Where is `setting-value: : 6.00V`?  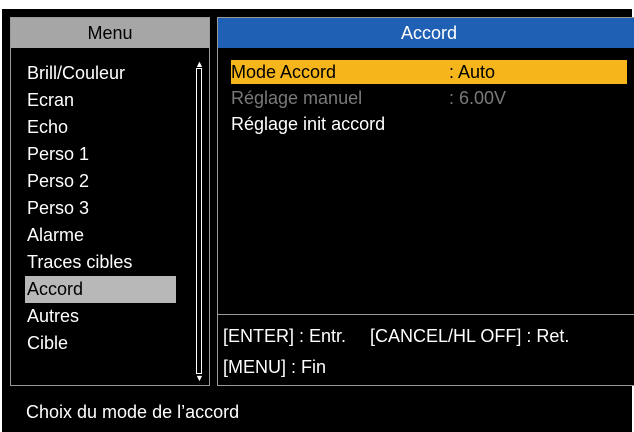 setting-value: : 6.00V is located at coordinates (478, 98).